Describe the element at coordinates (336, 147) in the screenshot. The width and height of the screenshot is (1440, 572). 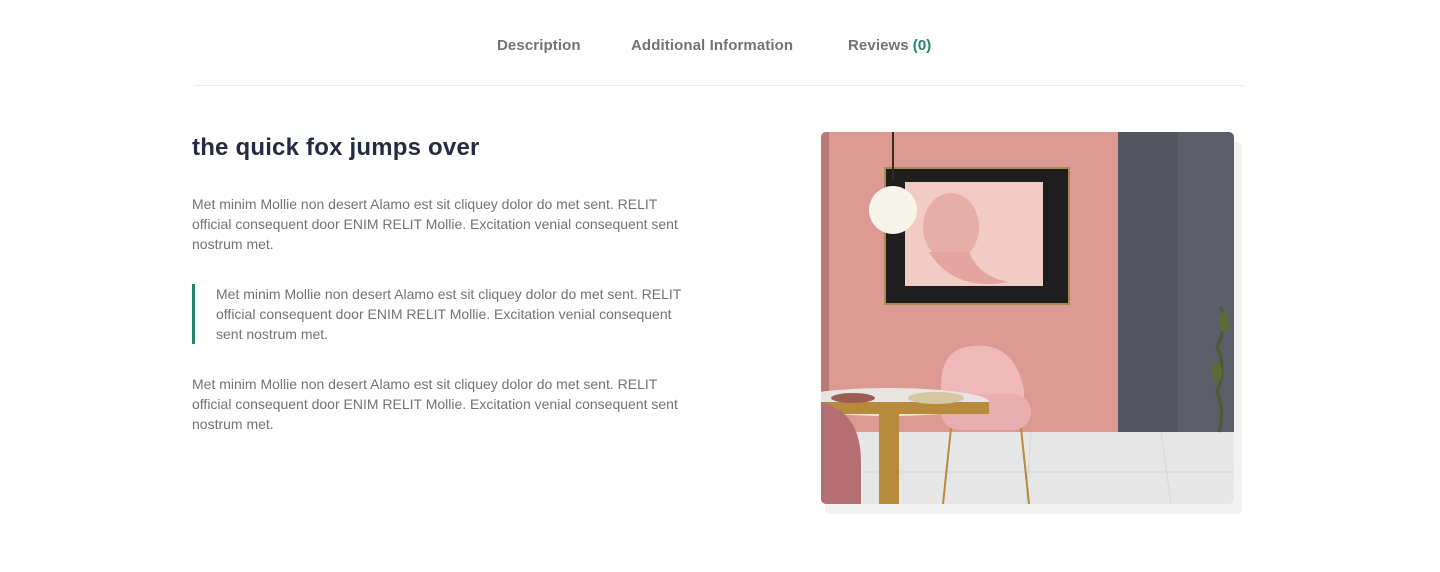
I see `content-heading: the quick fox jumps over` at that location.